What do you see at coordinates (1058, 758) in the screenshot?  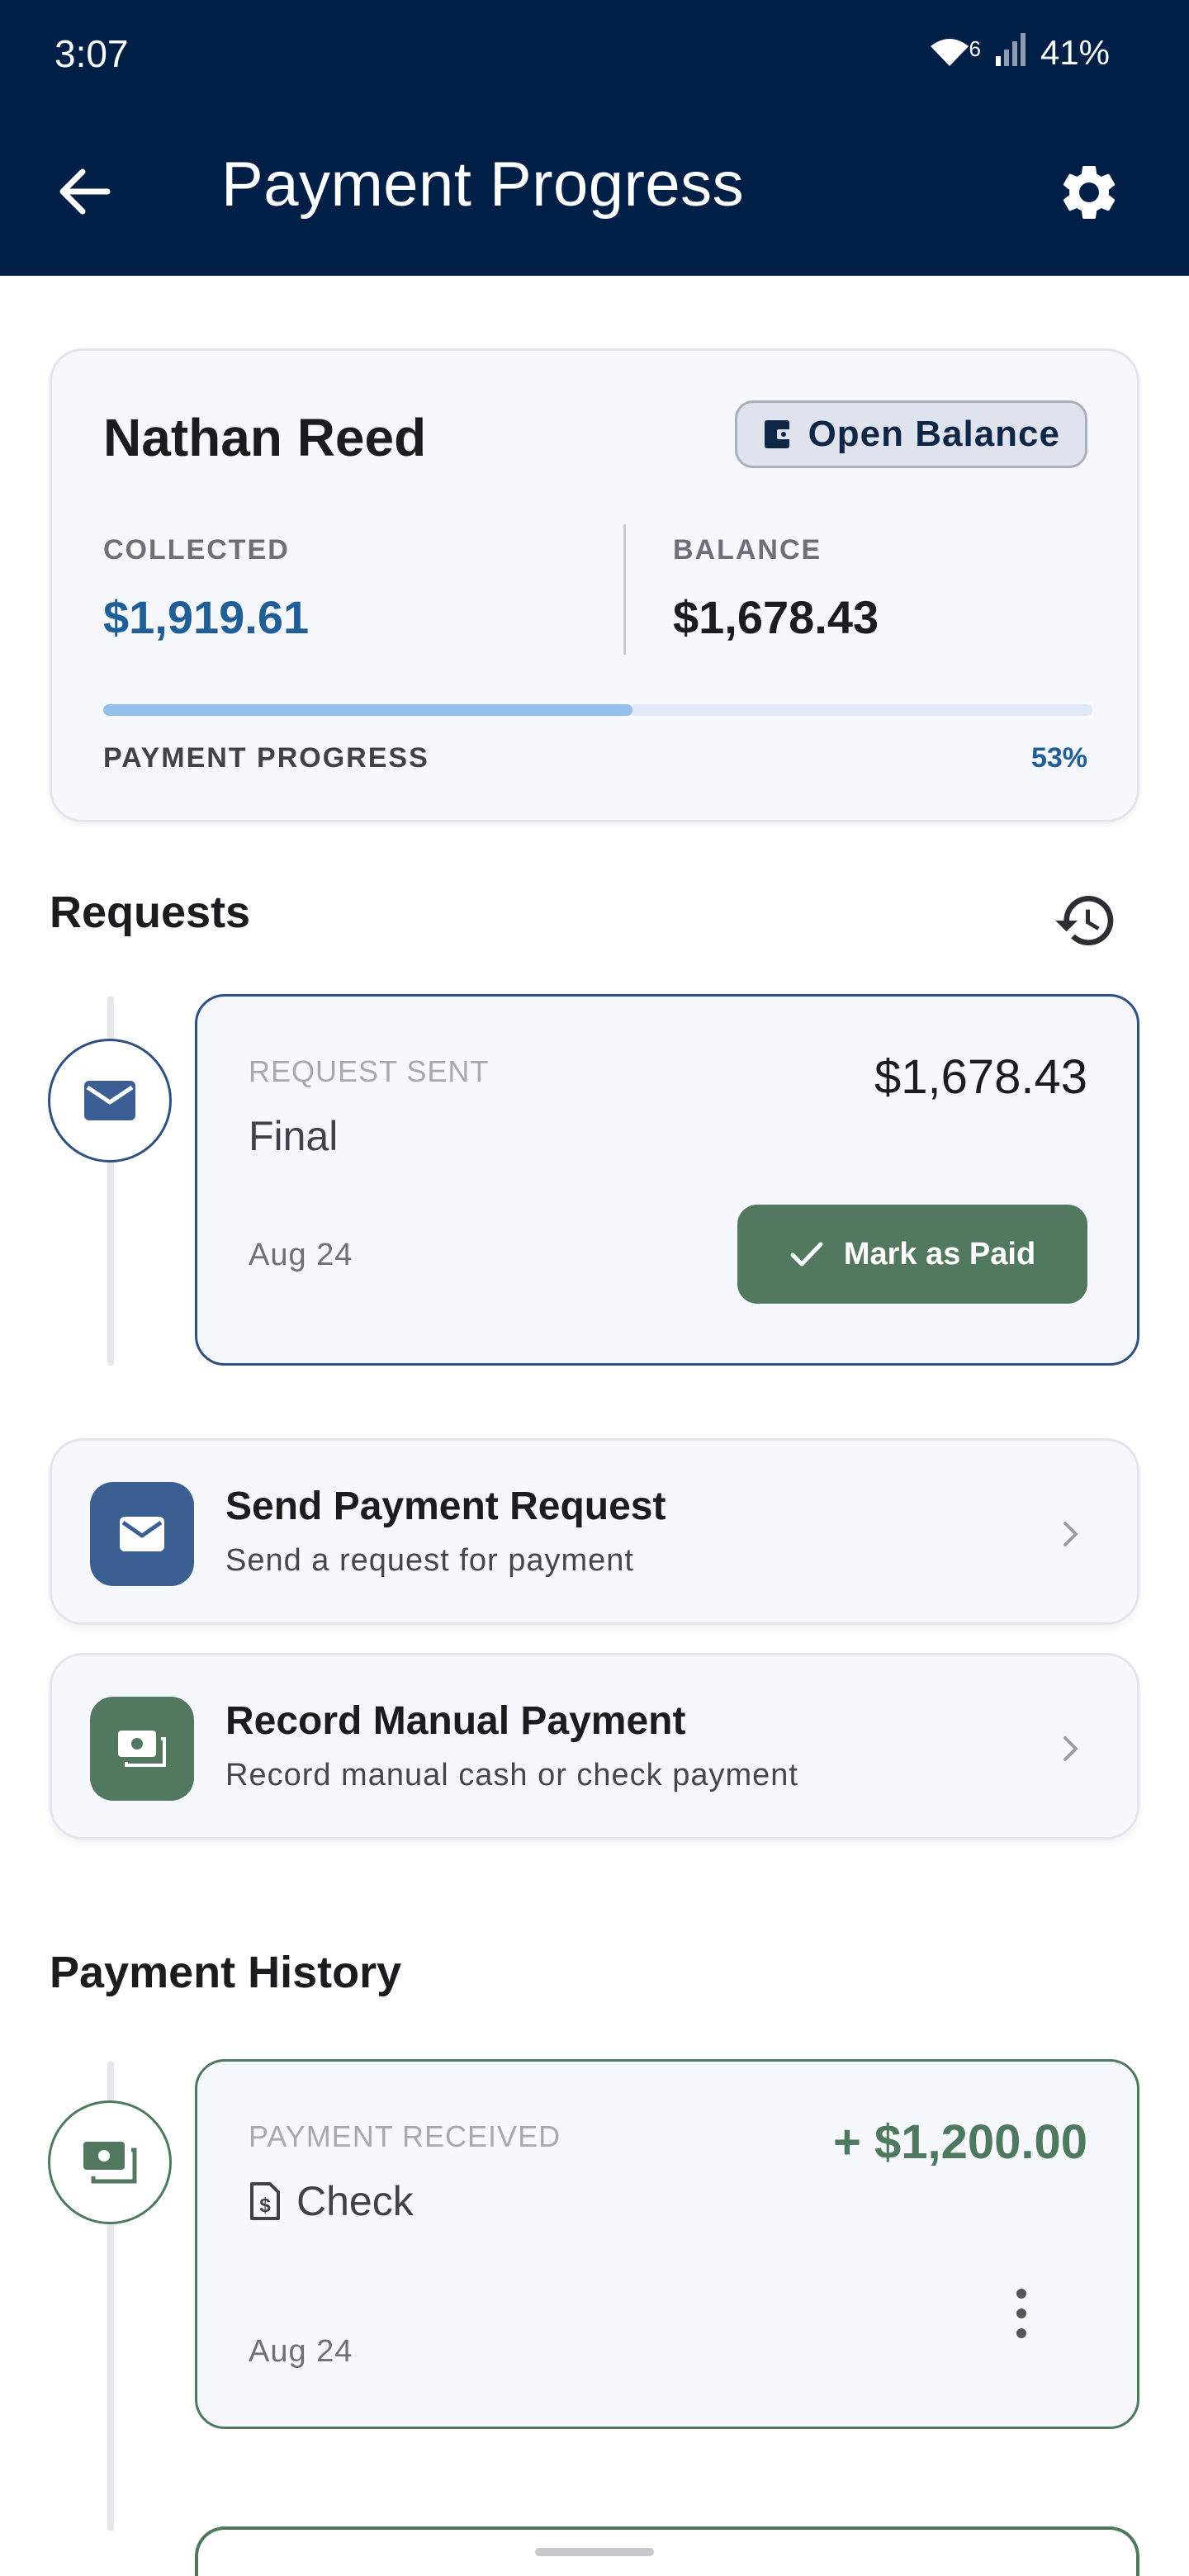 I see `payment-progress-percent: 53%` at bounding box center [1058, 758].